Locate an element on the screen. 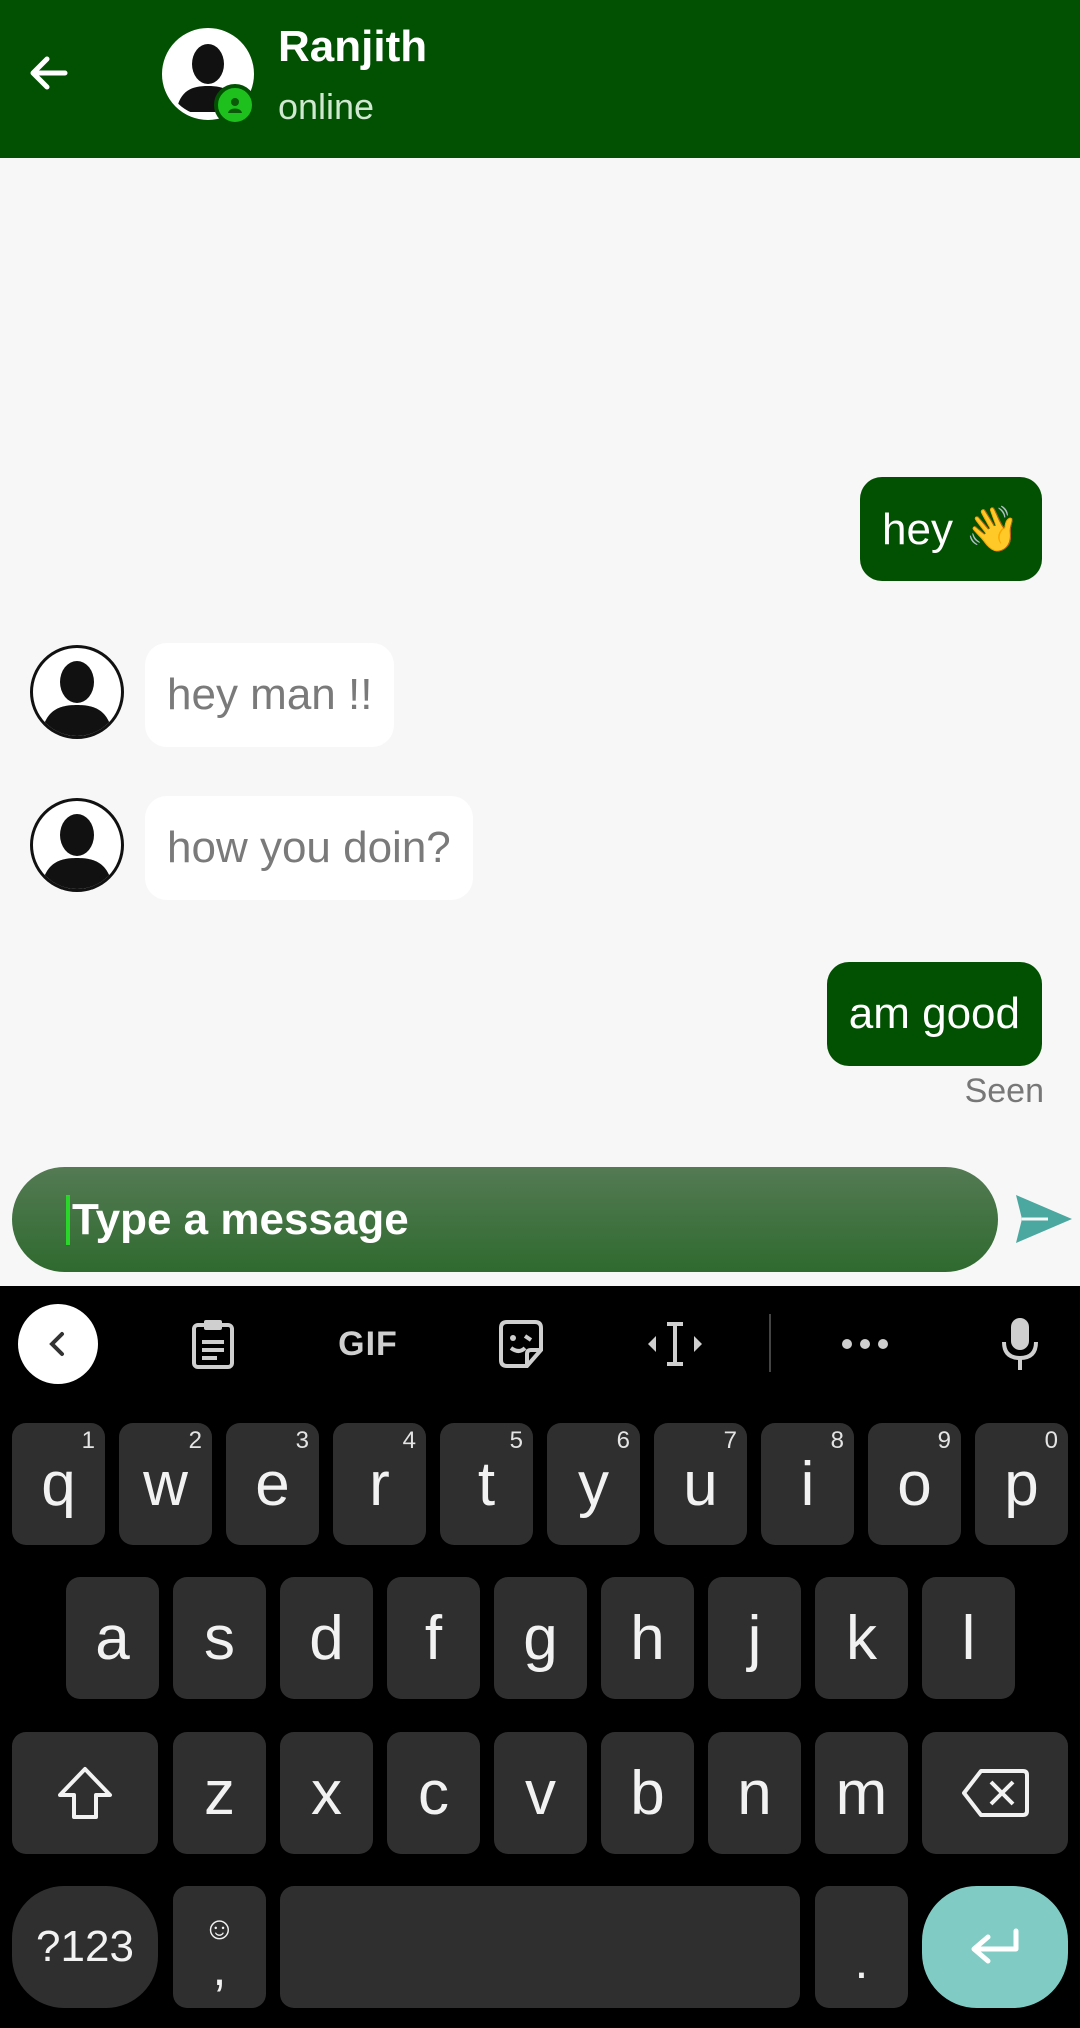 Image resolution: width=1080 pixels, height=2028 pixels. message-bubble-outgoing: am good is located at coordinates (934, 1014).